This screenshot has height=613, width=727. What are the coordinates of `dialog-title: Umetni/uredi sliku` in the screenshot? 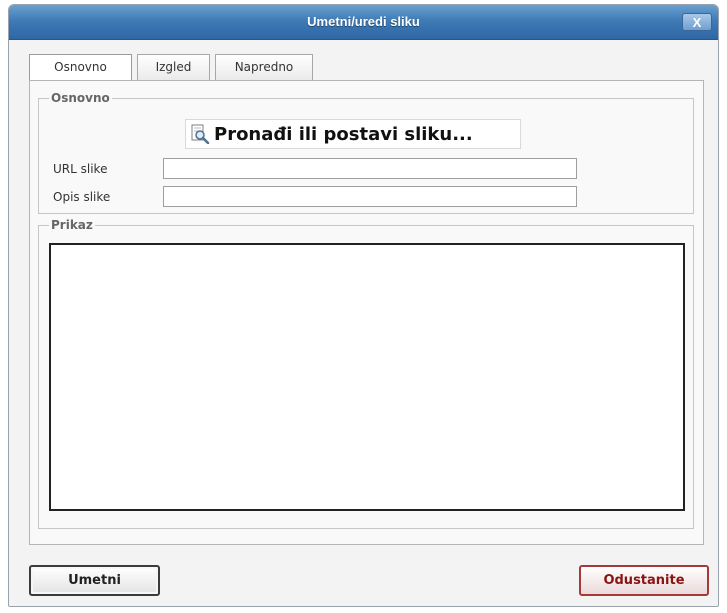 It's located at (363, 21).